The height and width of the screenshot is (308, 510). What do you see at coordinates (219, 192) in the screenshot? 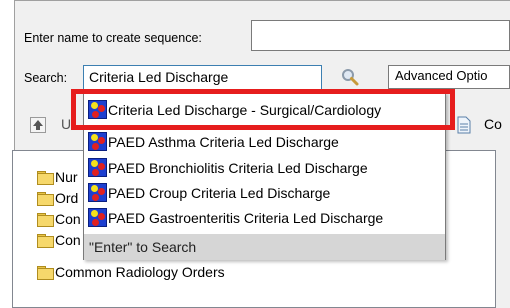
I see `suggestion-label: PAED Croup Criteria Led Discharge` at bounding box center [219, 192].